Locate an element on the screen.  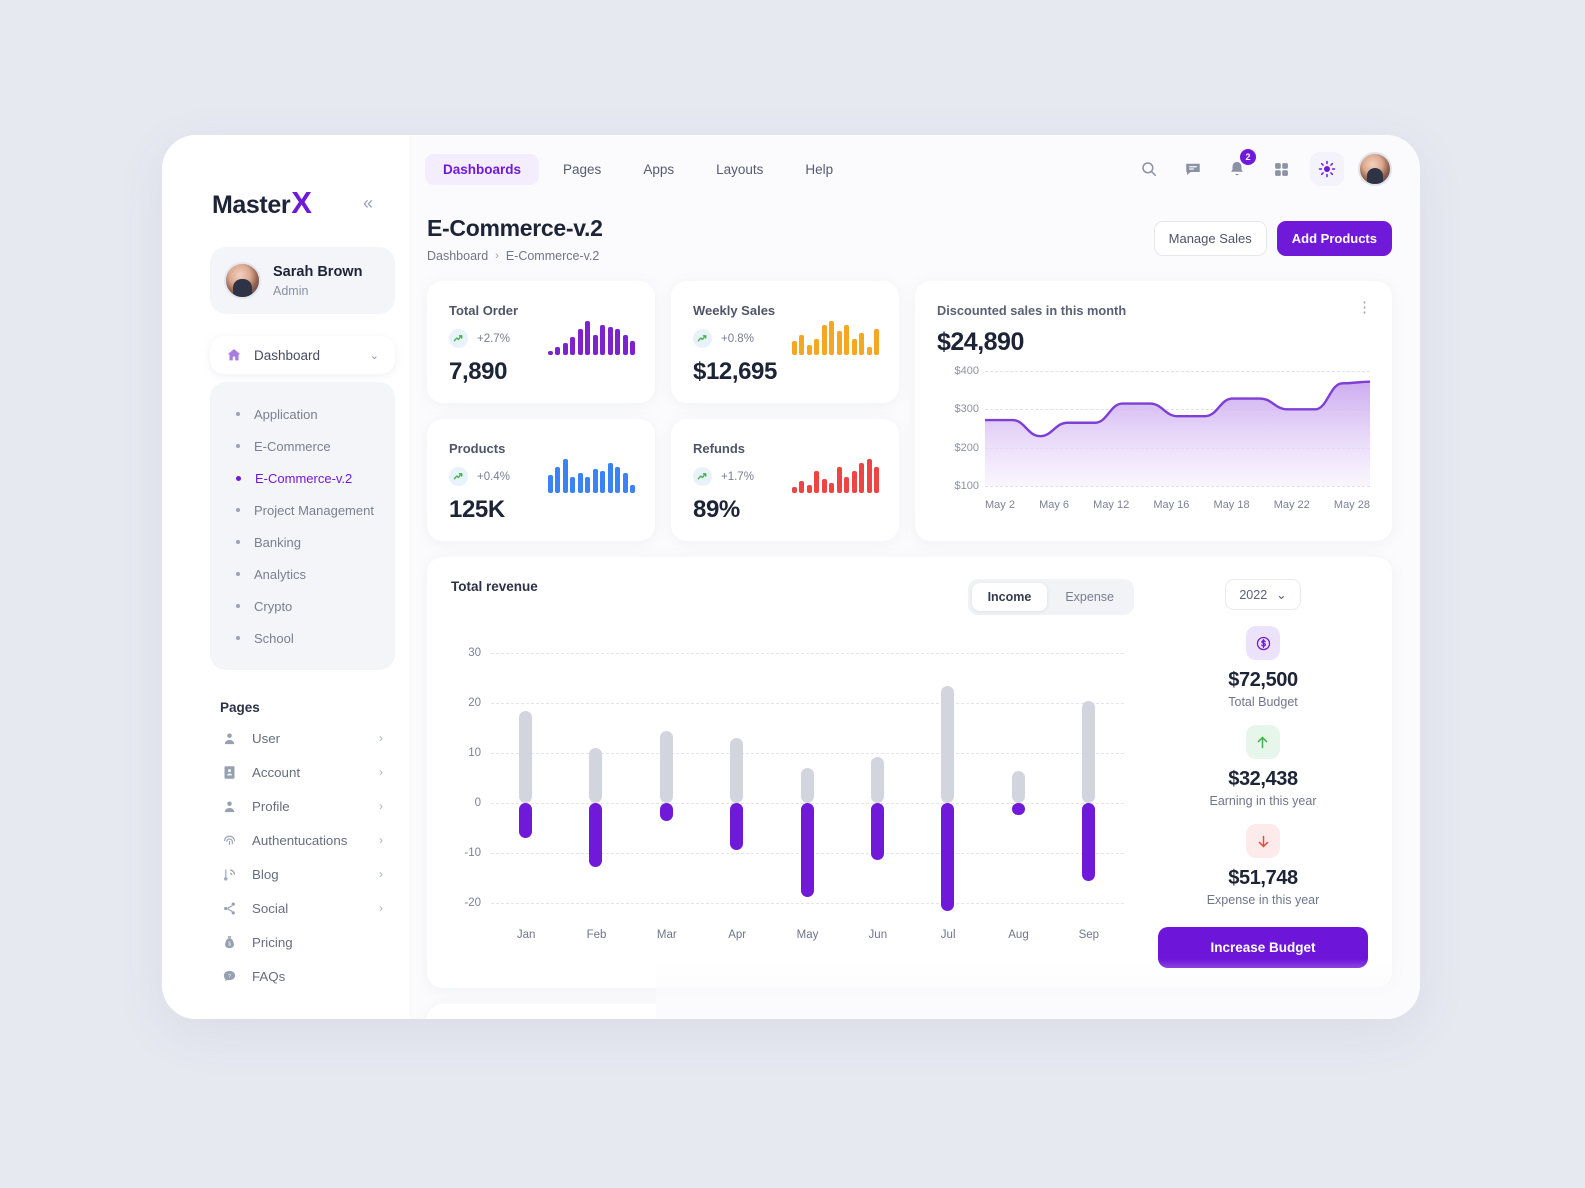
tab-dashboards: Dashboards is located at coordinates (482, 169).